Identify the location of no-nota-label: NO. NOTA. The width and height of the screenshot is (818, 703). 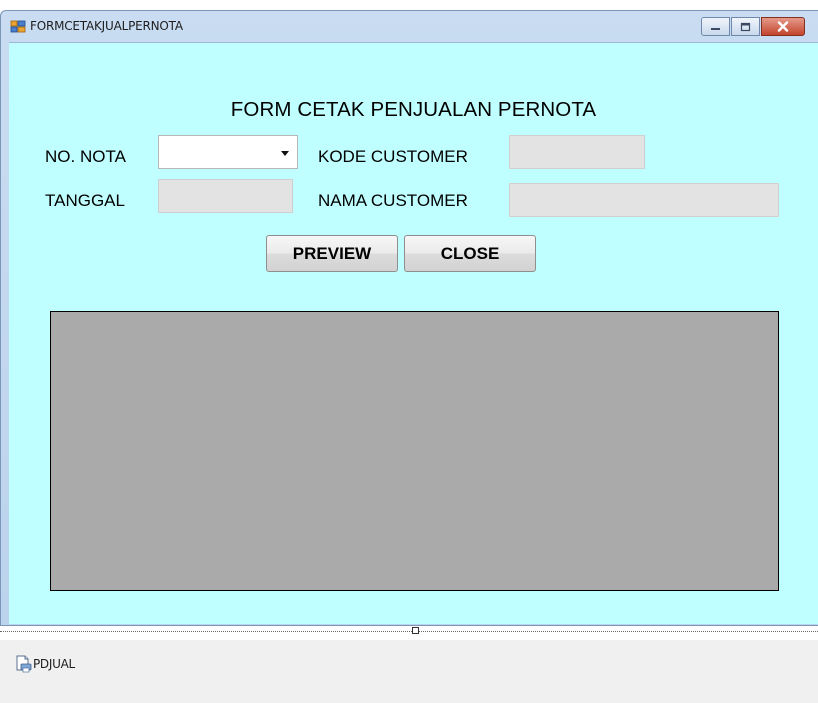
(85, 156).